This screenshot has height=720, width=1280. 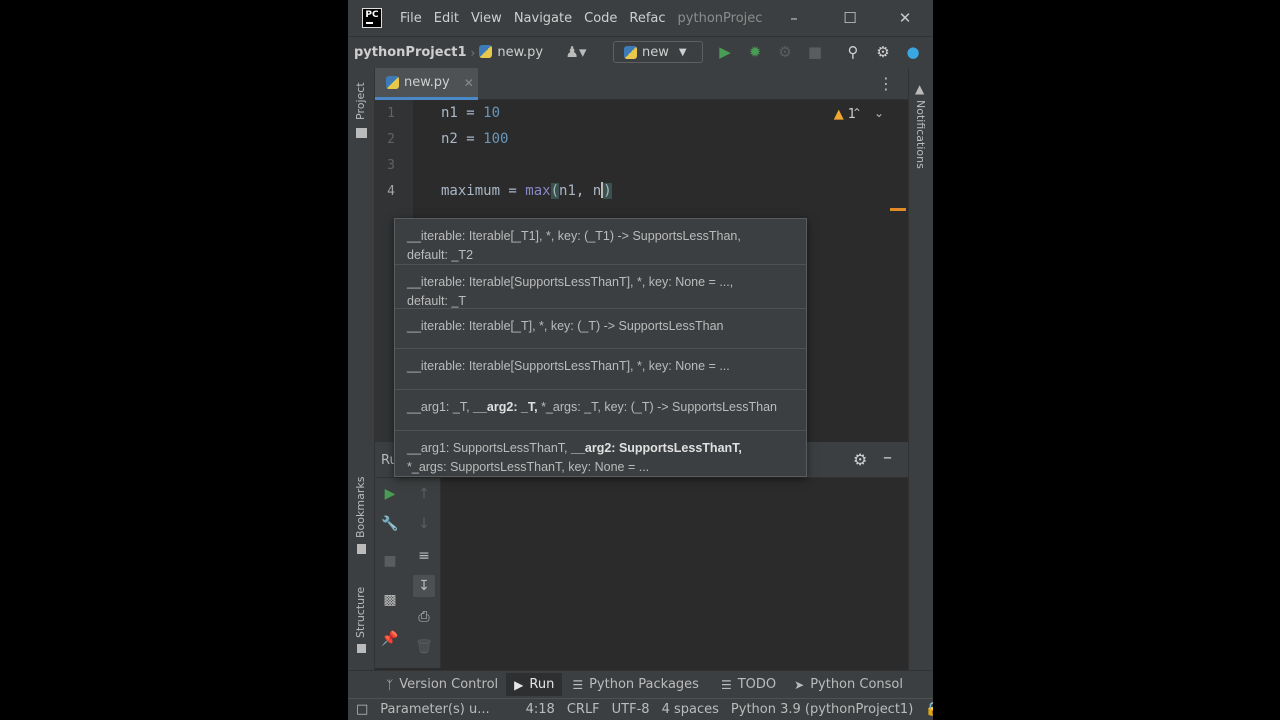 What do you see at coordinates (538, 191) in the screenshot?
I see `code-builtin: max` at bounding box center [538, 191].